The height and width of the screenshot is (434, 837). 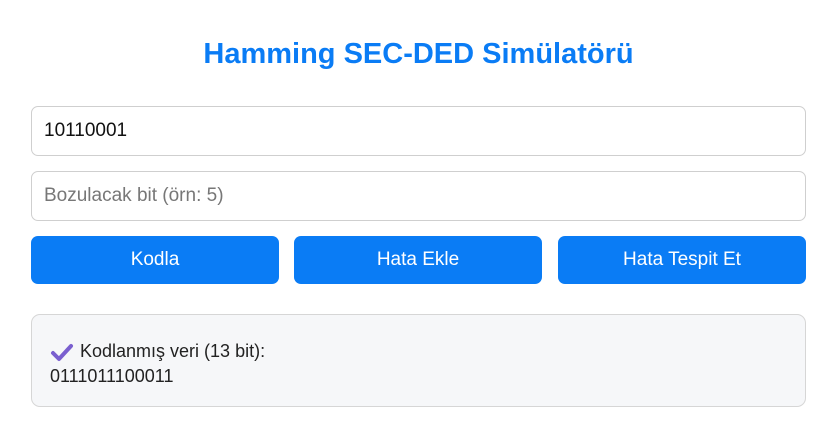 What do you see at coordinates (418, 54) in the screenshot?
I see `page-title: Hamming SEC-DED Simülatörü` at bounding box center [418, 54].